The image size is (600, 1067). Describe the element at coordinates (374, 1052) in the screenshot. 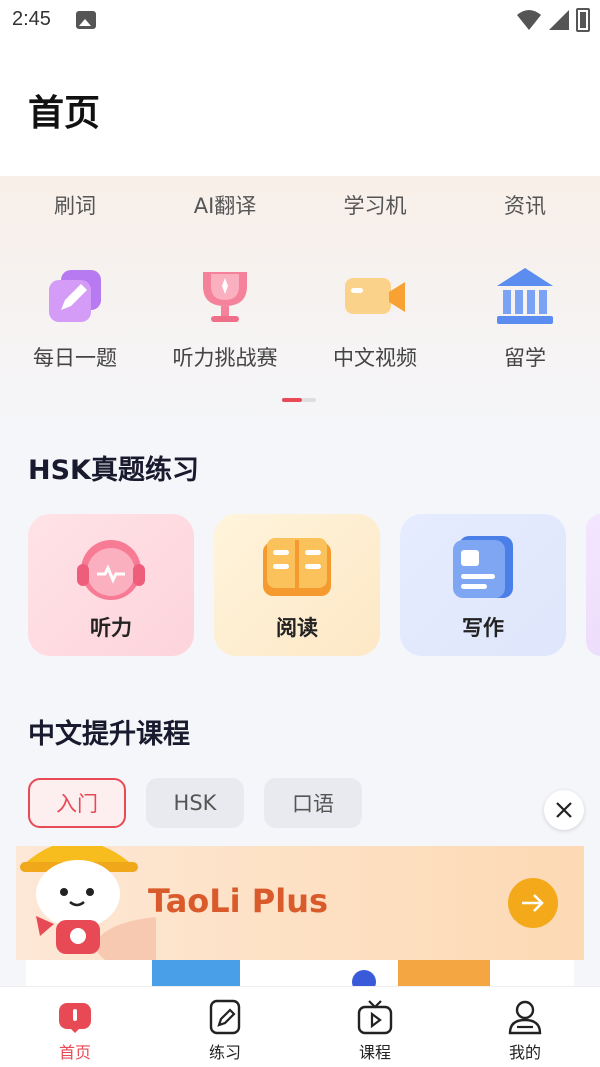

I see `nav-label: 课程` at that location.